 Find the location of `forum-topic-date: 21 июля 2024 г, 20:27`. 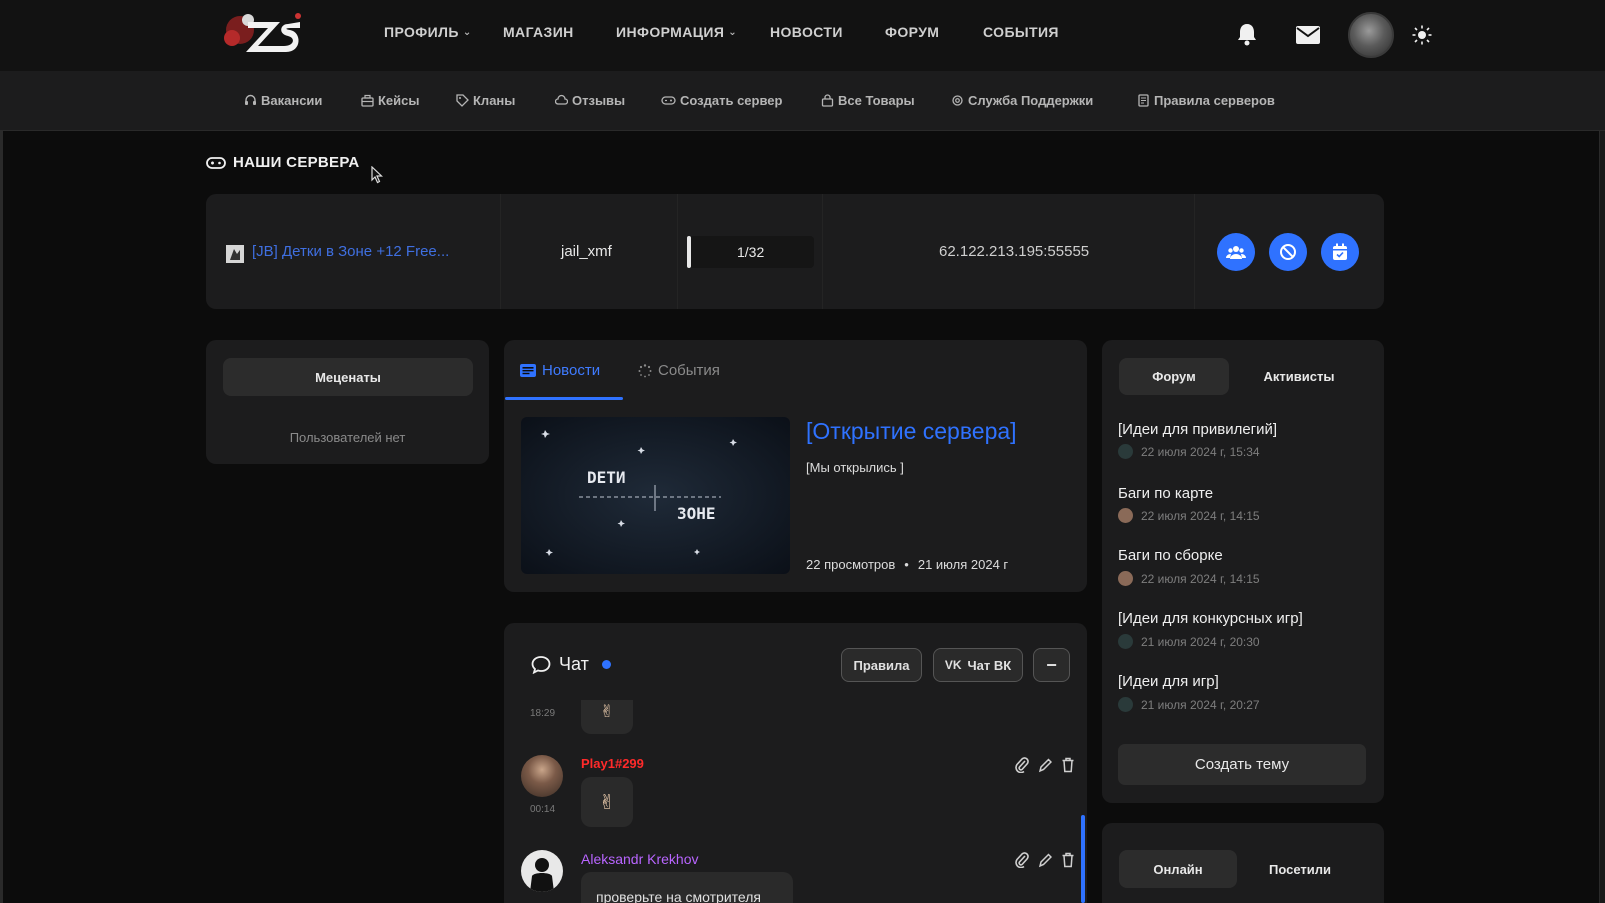

forum-topic-date: 21 июля 2024 г, 20:27 is located at coordinates (1200, 704).